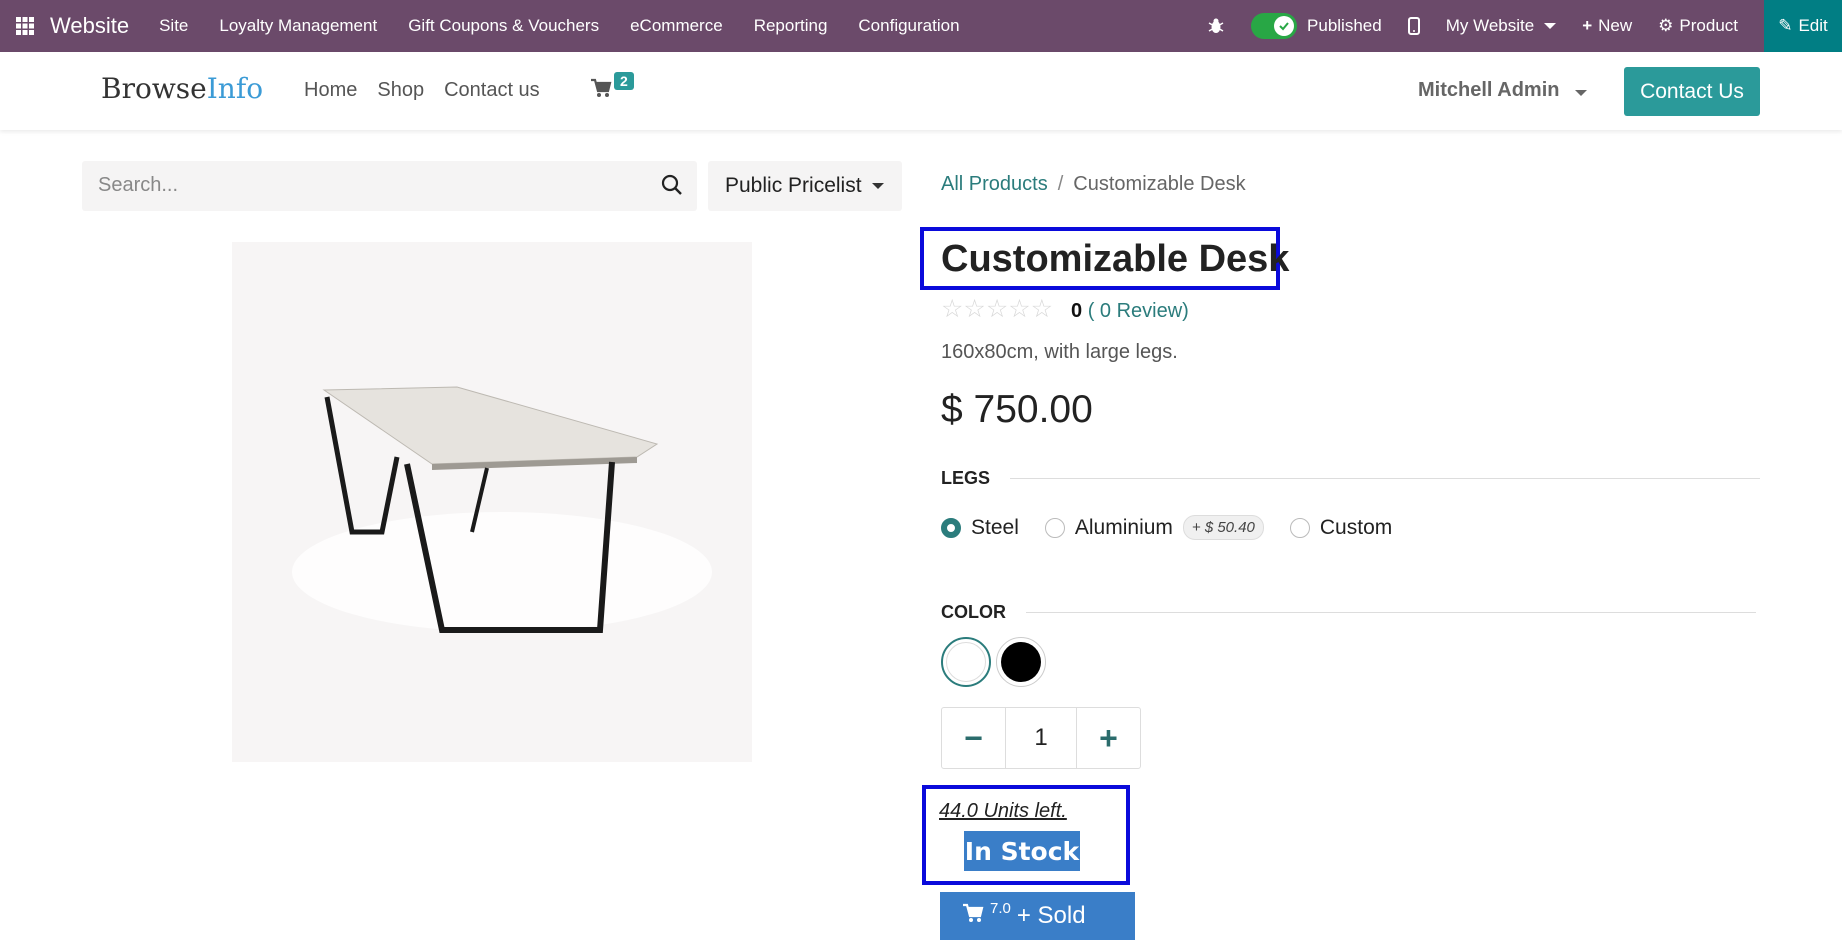  I want to click on color-swatch-black, so click(1021, 662).